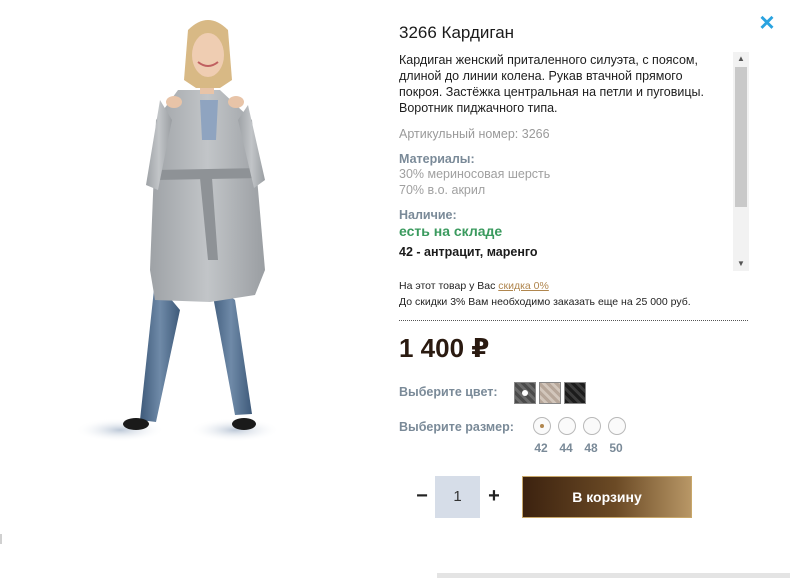 This screenshot has width=790, height=578. I want to click on color-picker-label: Выберите цвет:, so click(448, 392).